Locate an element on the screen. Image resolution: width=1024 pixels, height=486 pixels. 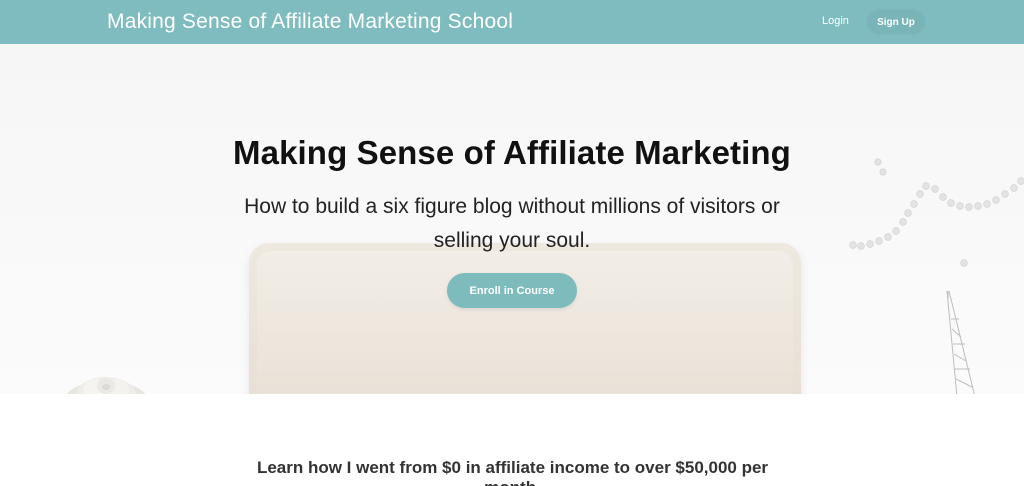
sign-up-button: Sign Up is located at coordinates (896, 22).